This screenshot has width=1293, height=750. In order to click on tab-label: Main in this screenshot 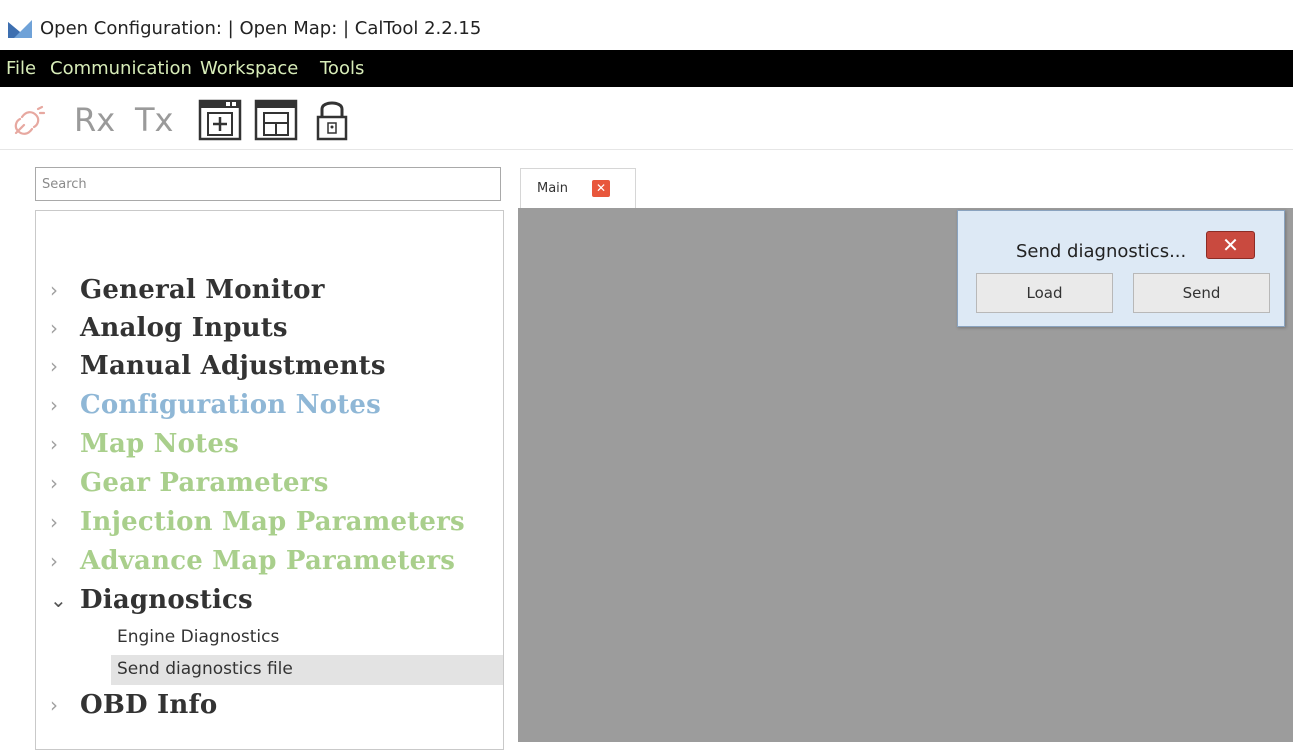, I will do `click(553, 188)`.